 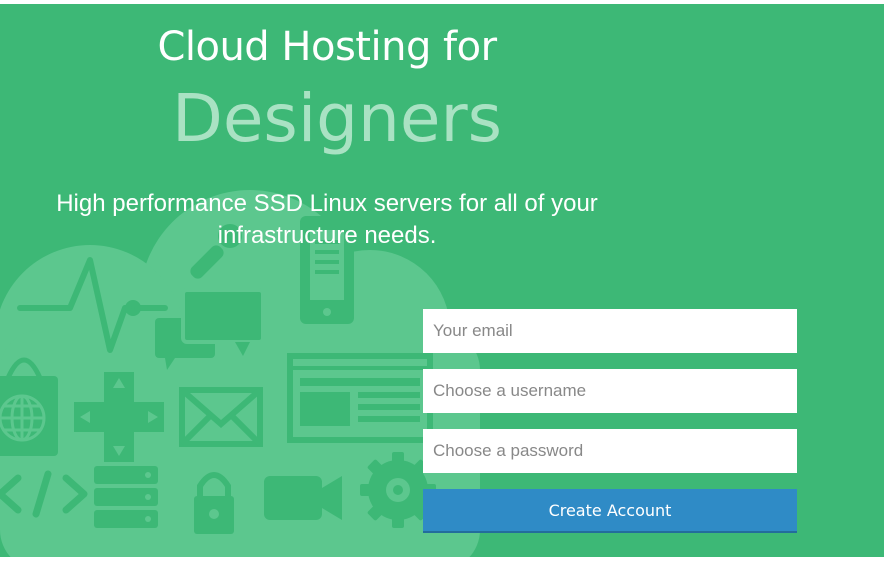 What do you see at coordinates (23, 418) in the screenshot?
I see `globe-icon` at bounding box center [23, 418].